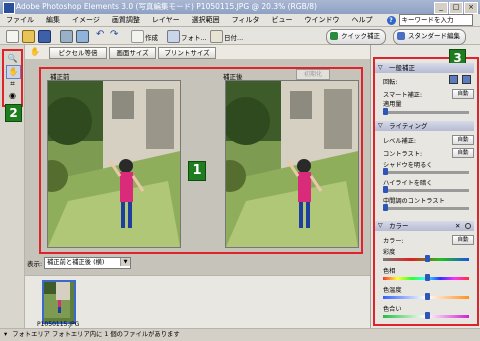  Describe the element at coordinates (12, 36) in the screenshot. I see `new-file-icon` at that location.